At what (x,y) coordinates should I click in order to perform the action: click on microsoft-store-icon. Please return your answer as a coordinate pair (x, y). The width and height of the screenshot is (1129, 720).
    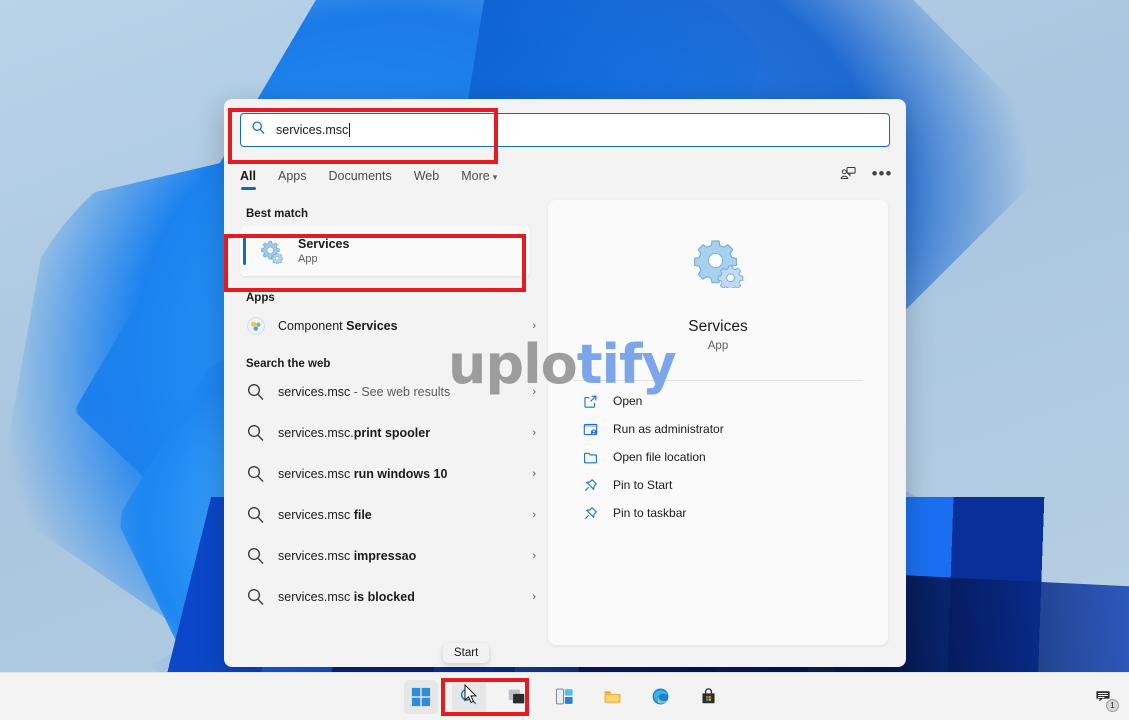
    Looking at the image, I should click on (708, 696).